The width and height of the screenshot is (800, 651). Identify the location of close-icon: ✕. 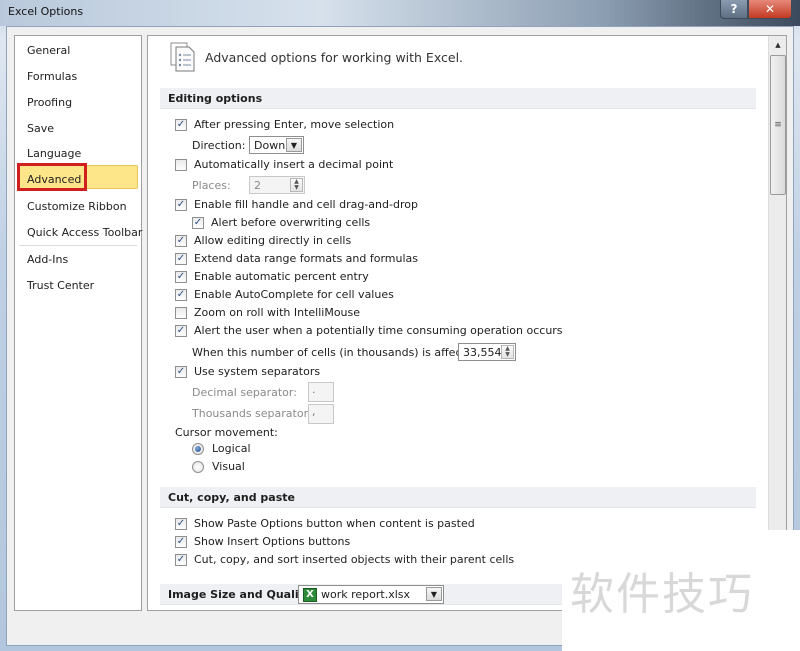
(770, 9).